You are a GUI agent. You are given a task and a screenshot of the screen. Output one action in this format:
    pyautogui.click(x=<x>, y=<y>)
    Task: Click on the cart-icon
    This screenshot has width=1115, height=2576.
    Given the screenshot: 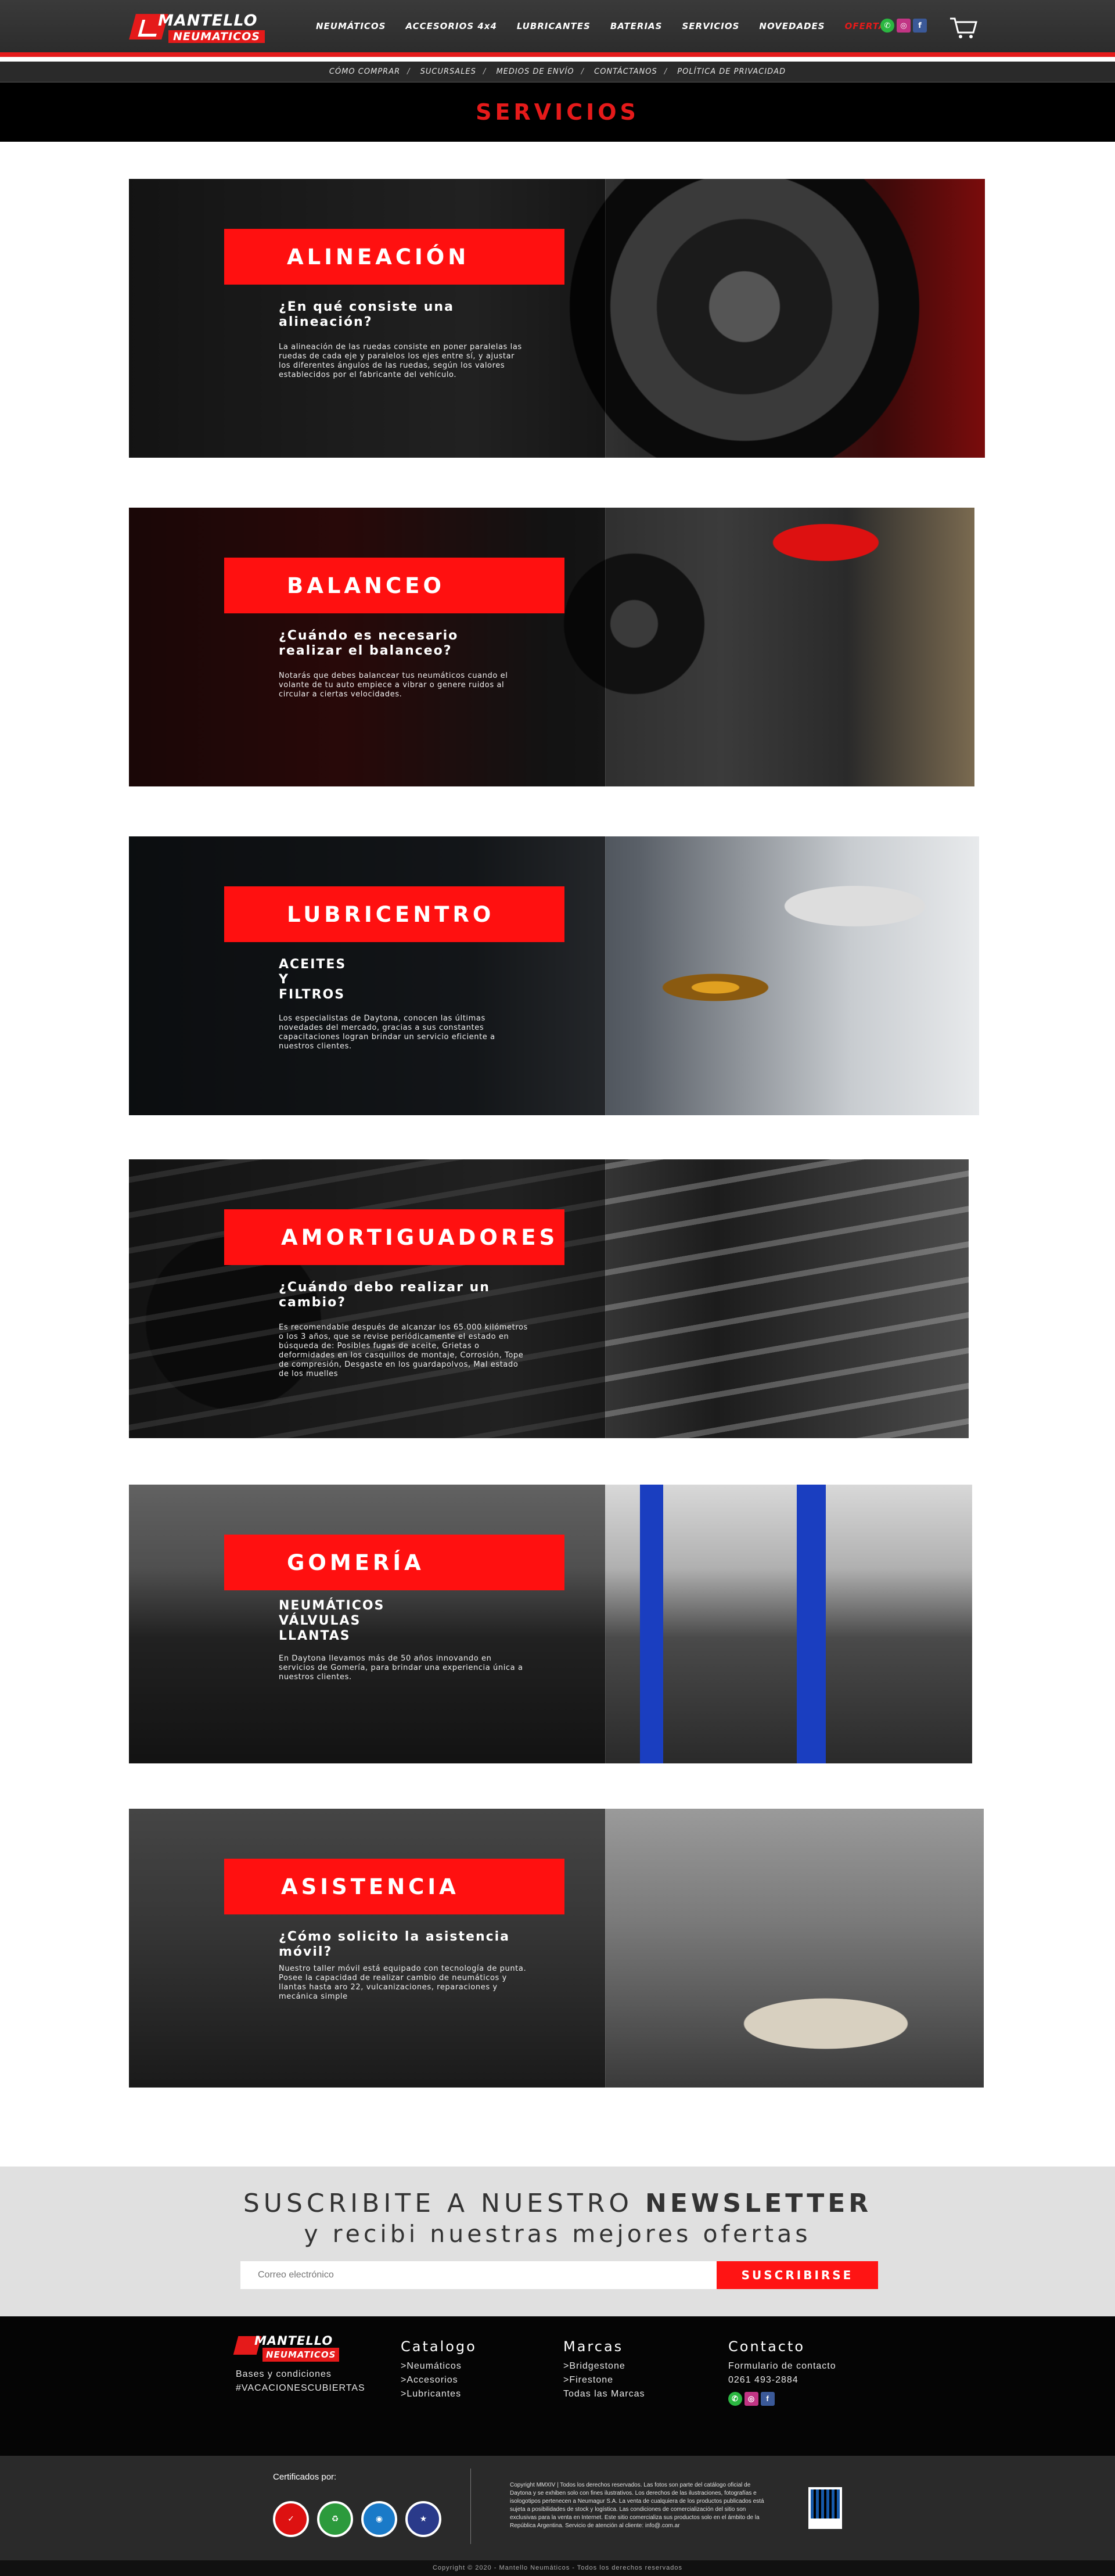 What is the action you would take?
    pyautogui.click(x=963, y=27)
    